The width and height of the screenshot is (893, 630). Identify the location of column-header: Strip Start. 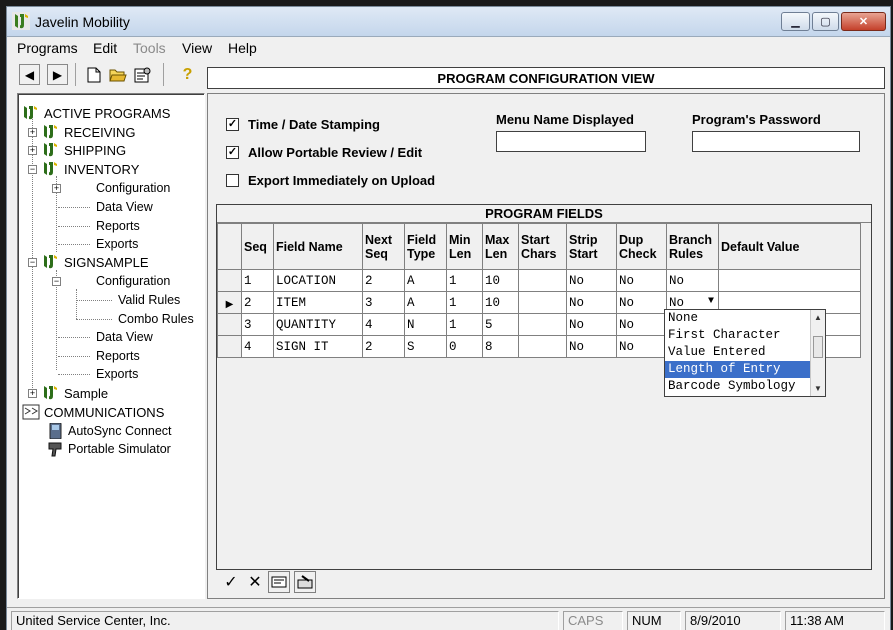
(591, 246).